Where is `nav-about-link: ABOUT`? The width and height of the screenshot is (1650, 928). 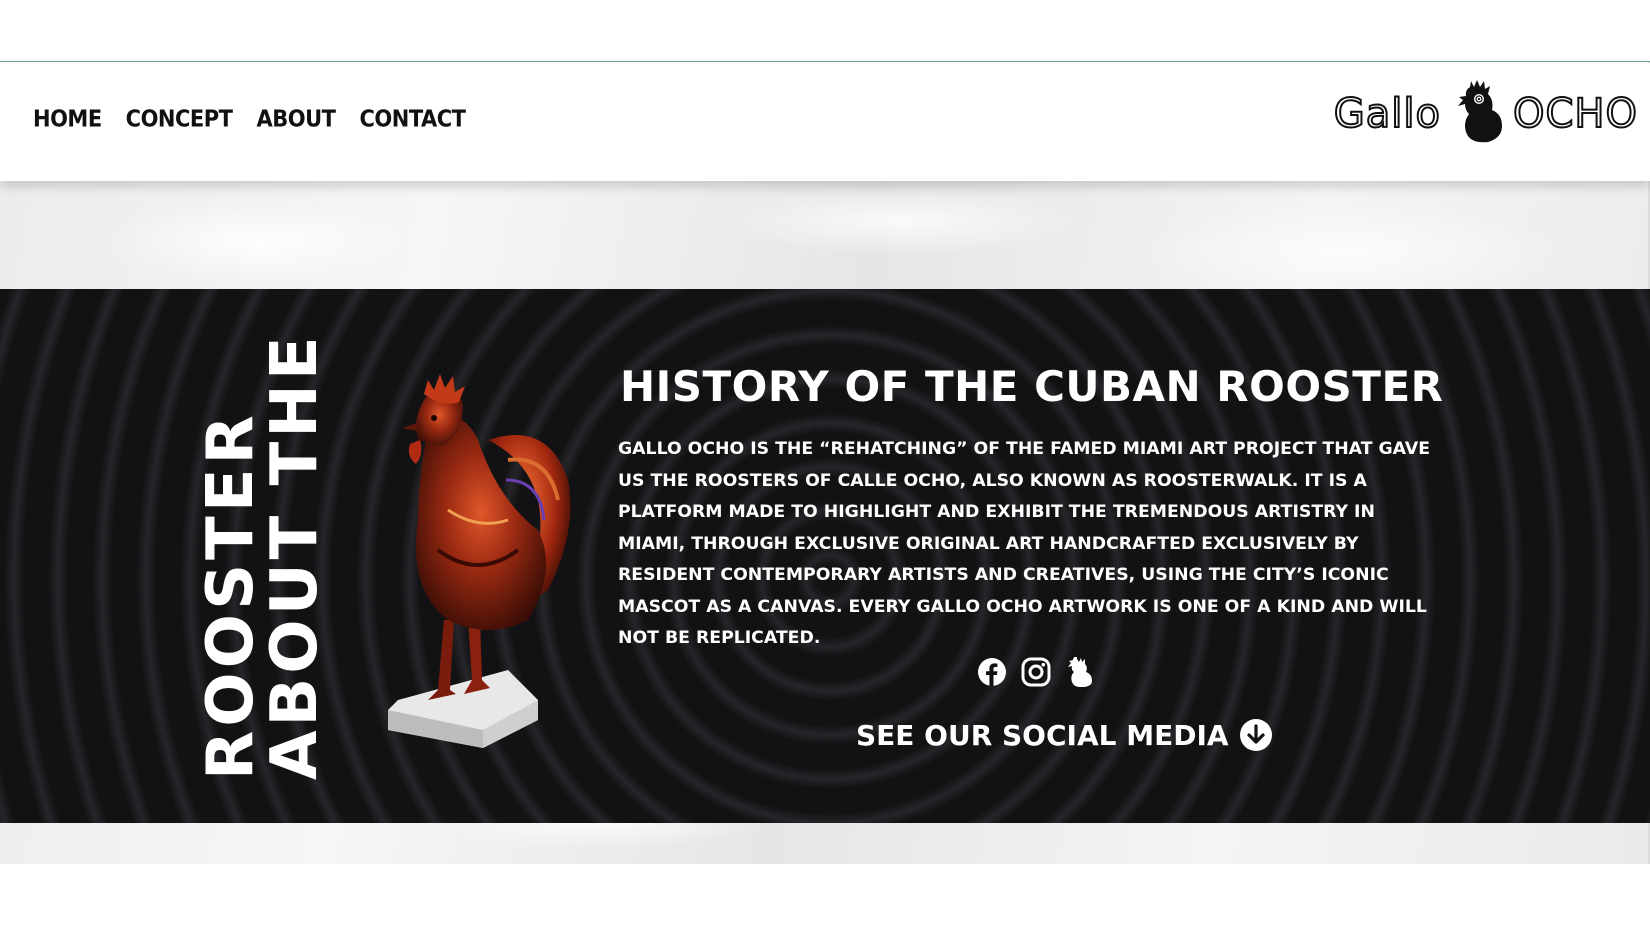 nav-about-link: ABOUT is located at coordinates (296, 119).